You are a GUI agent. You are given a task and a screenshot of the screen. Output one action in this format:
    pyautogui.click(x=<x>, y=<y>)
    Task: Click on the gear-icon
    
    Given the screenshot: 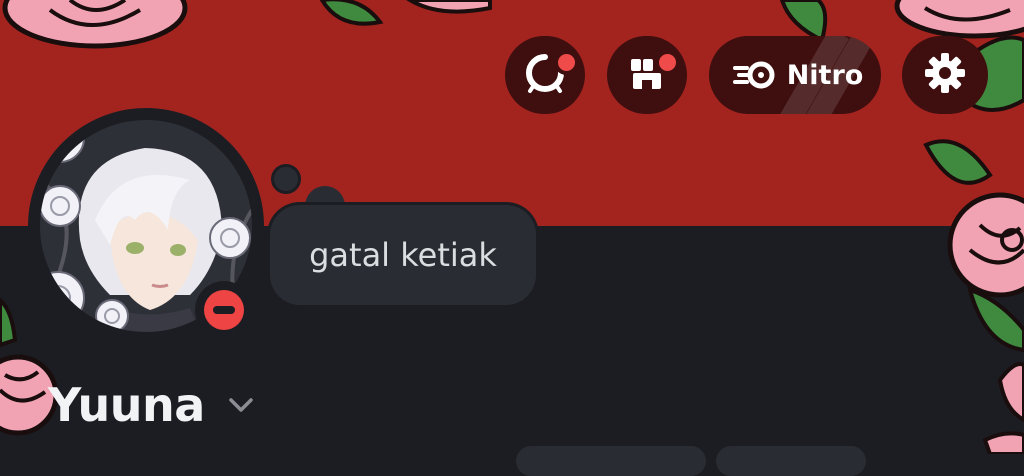 What is the action you would take?
    pyautogui.click(x=945, y=75)
    